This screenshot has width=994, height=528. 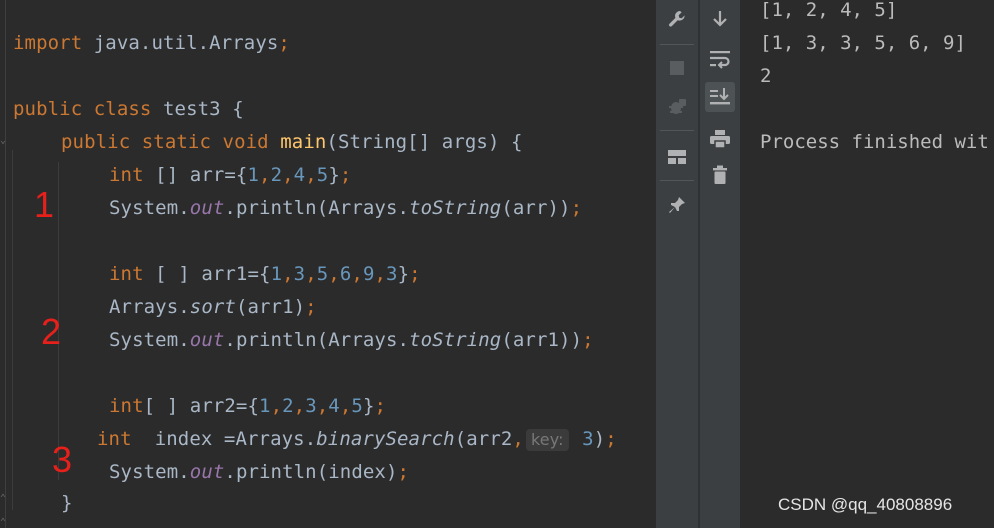 What do you see at coordinates (865, 504) in the screenshot?
I see `watermark: CSDN @qq_40808896` at bounding box center [865, 504].